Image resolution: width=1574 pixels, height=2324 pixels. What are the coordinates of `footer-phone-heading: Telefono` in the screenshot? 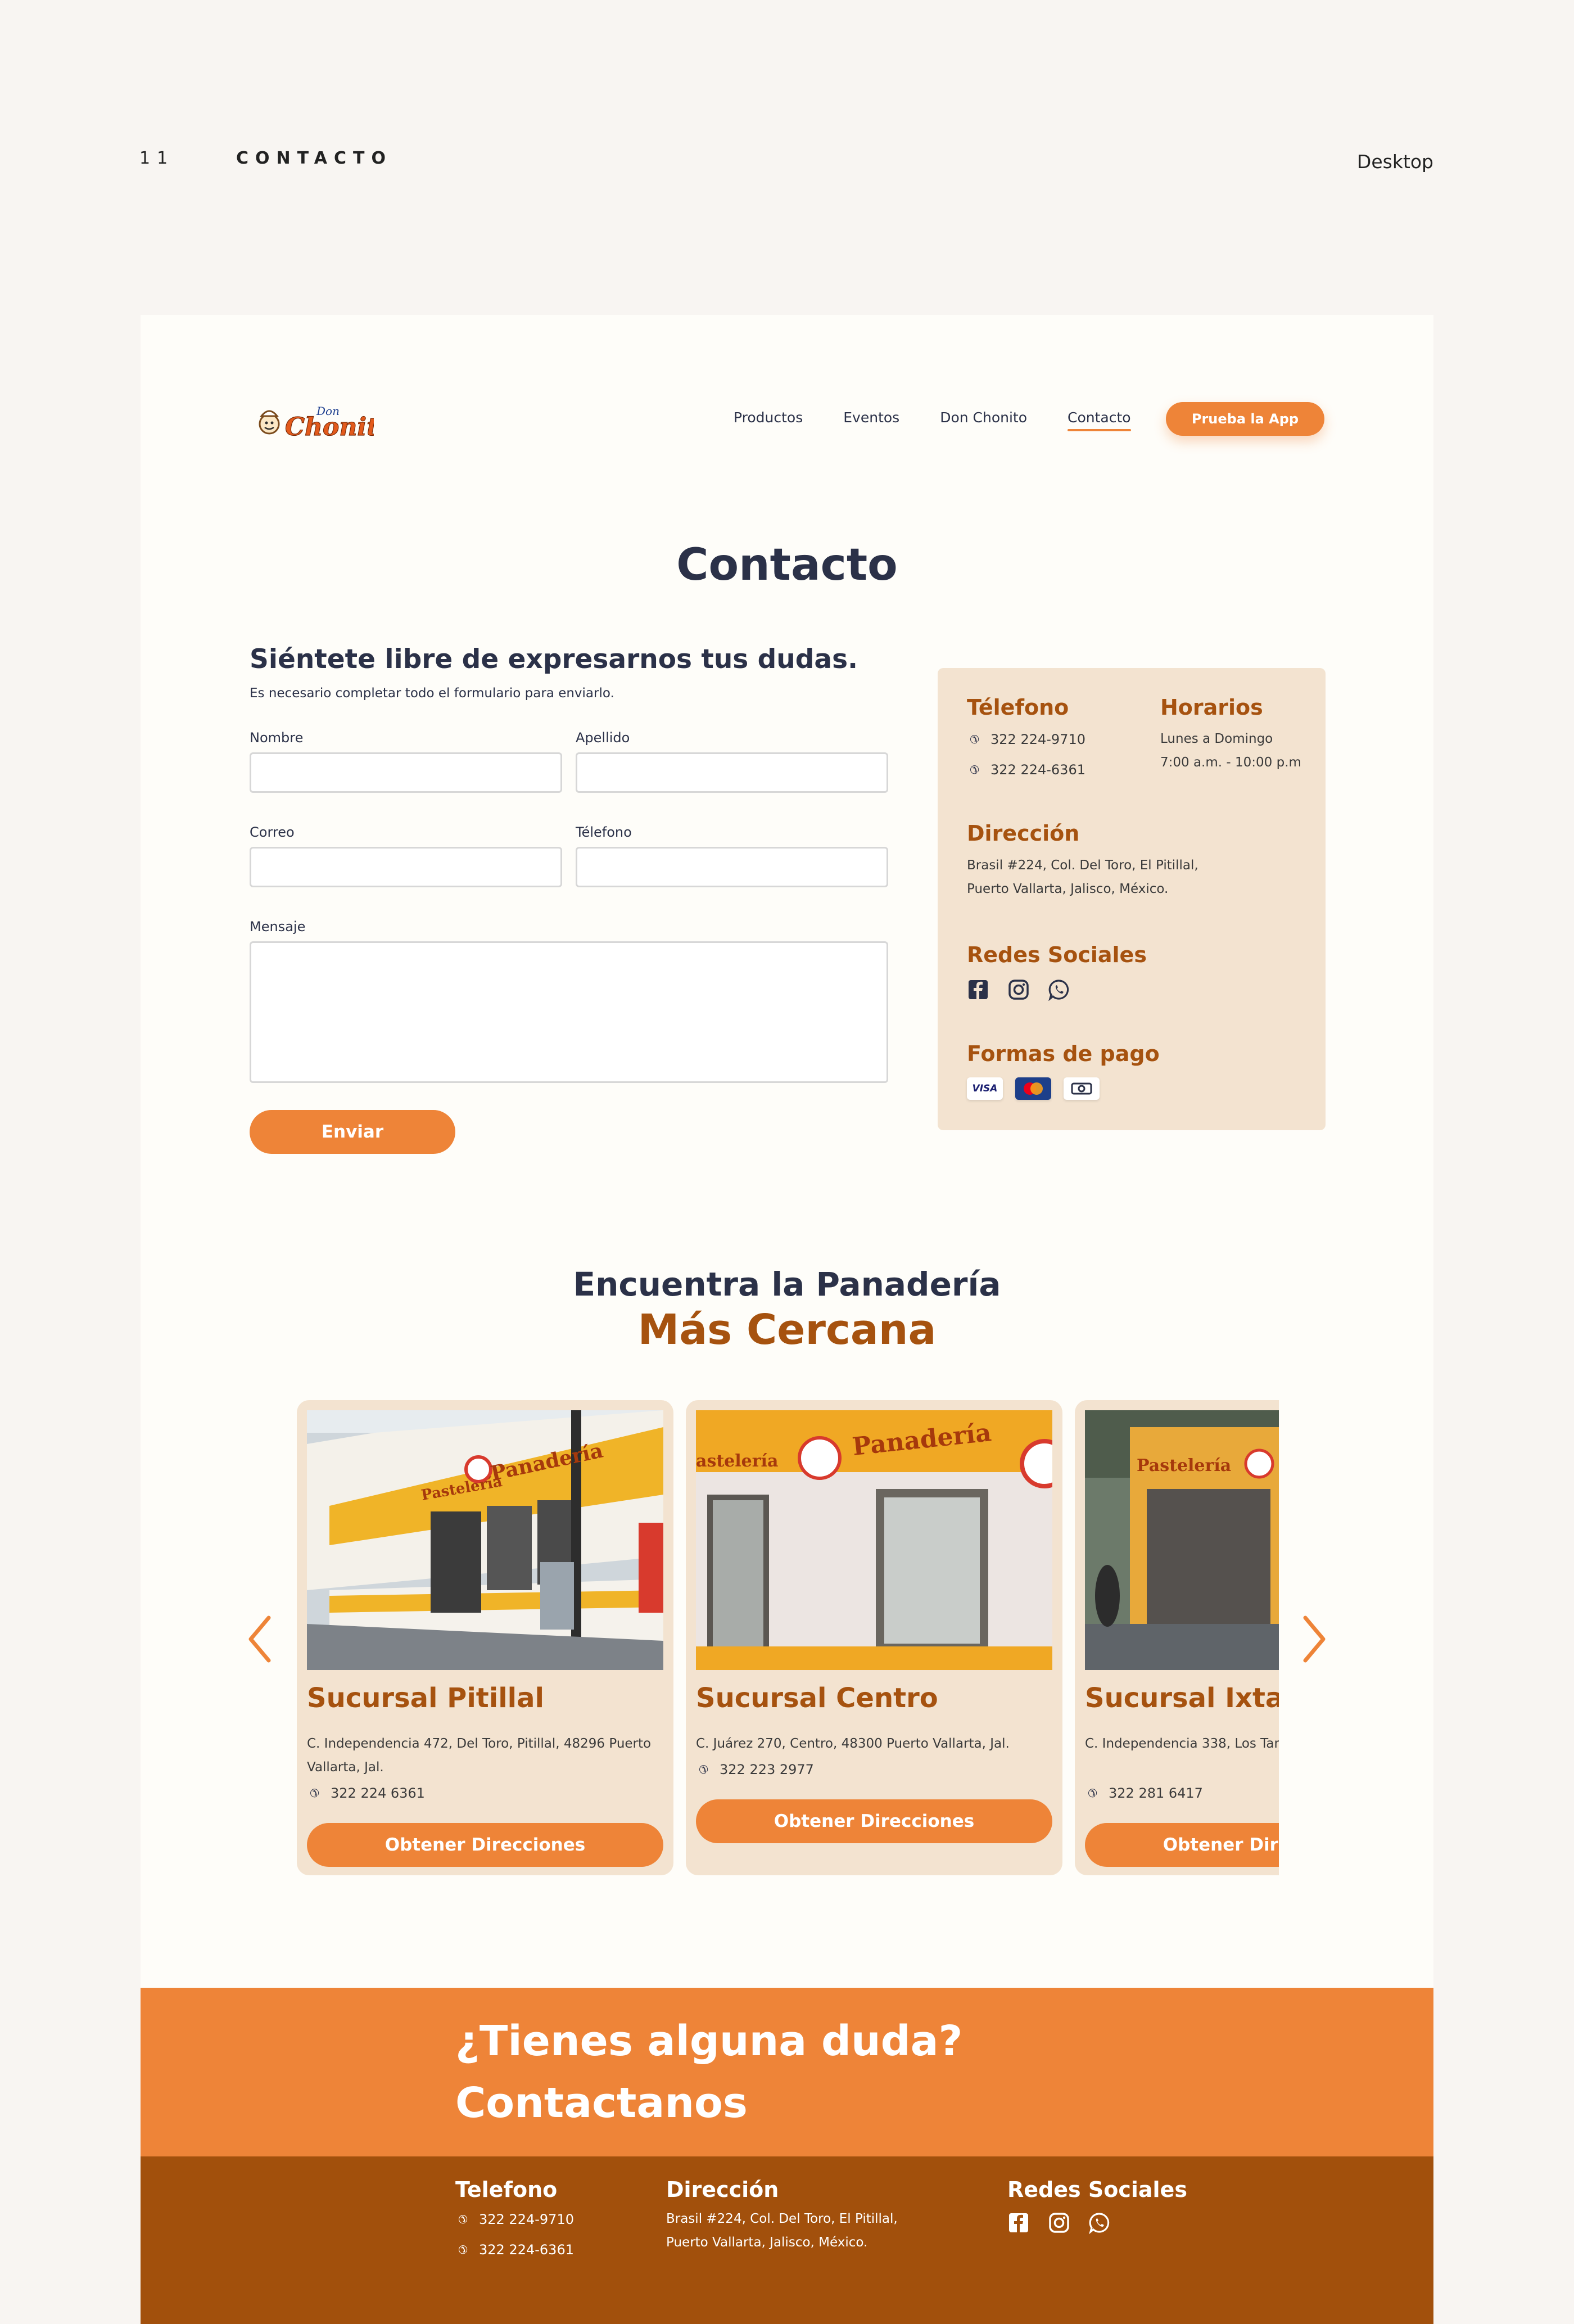 It's located at (506, 2189).